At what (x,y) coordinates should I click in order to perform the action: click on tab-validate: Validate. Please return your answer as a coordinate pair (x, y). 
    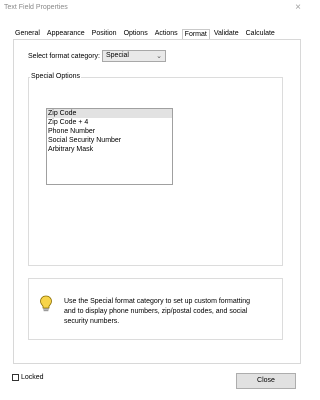
    Looking at the image, I should click on (226, 33).